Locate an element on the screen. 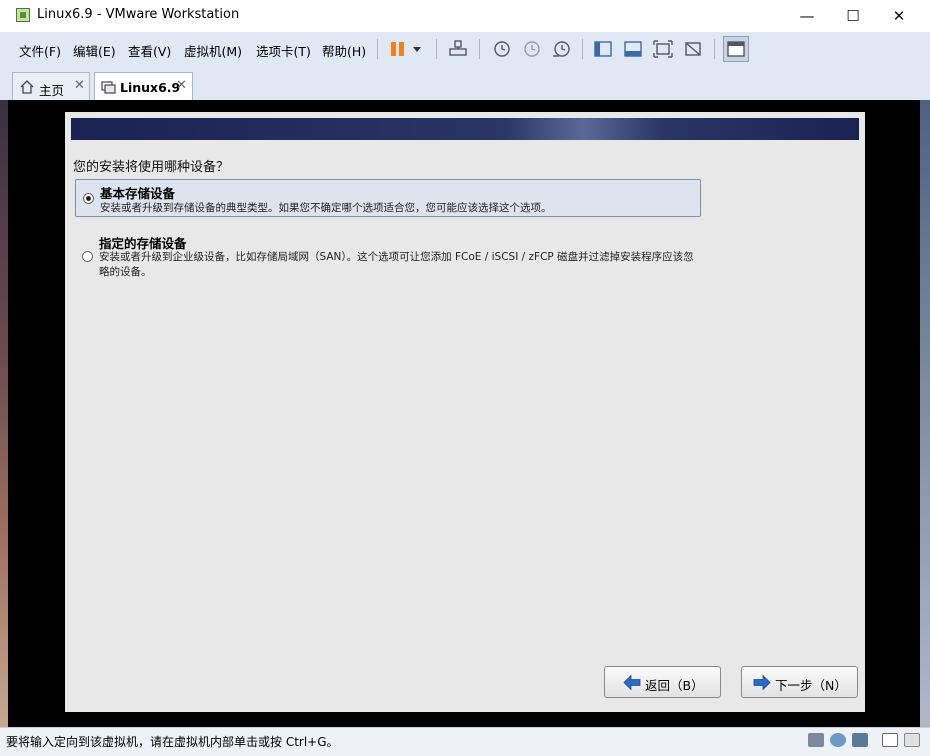 The width and height of the screenshot is (930, 756). tab-linux69: Linux6.9 ✕ is located at coordinates (143, 86).